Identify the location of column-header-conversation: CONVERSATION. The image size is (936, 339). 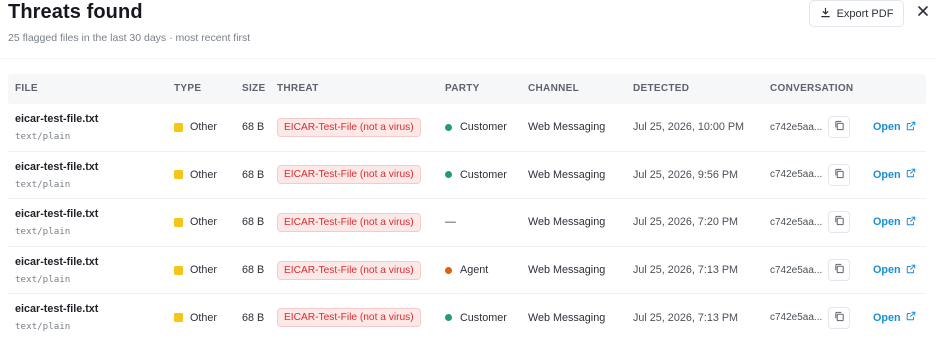
(812, 88).